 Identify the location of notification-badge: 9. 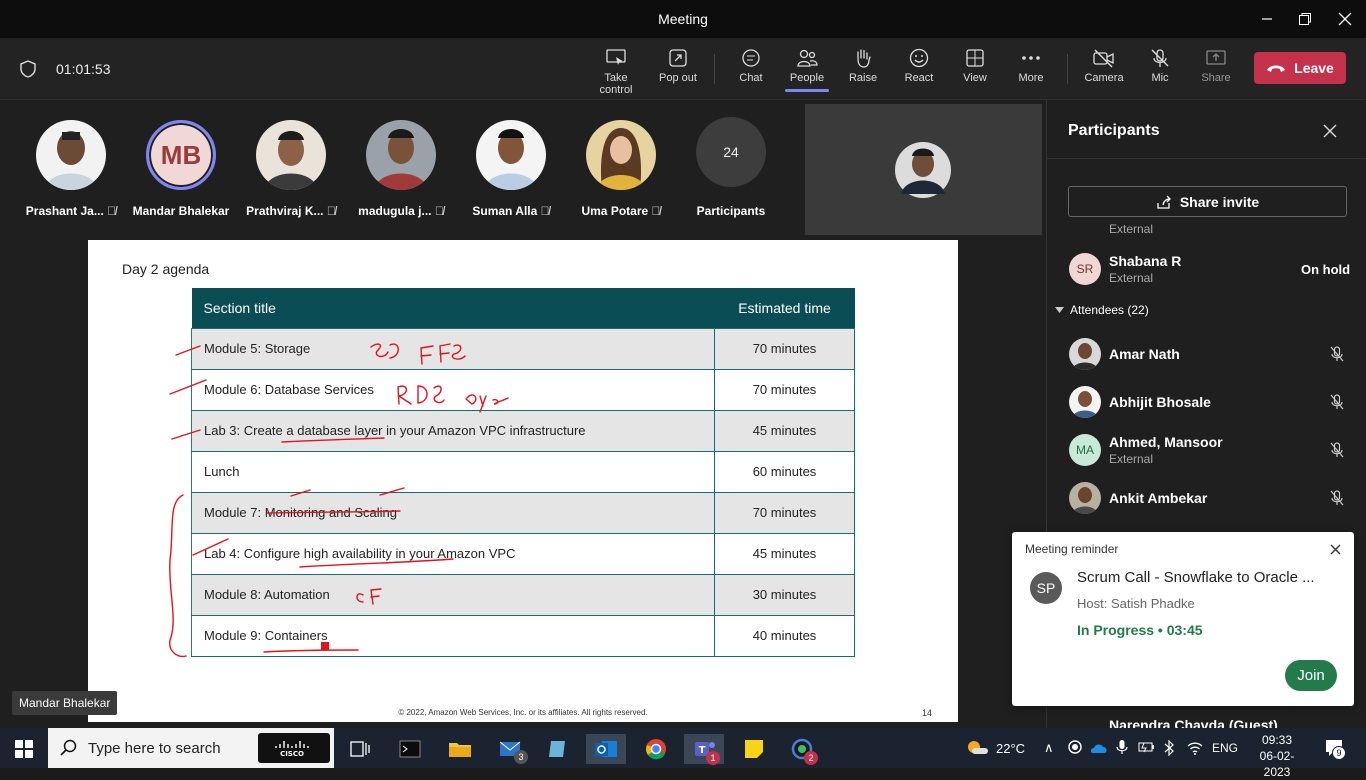
(1339, 753).